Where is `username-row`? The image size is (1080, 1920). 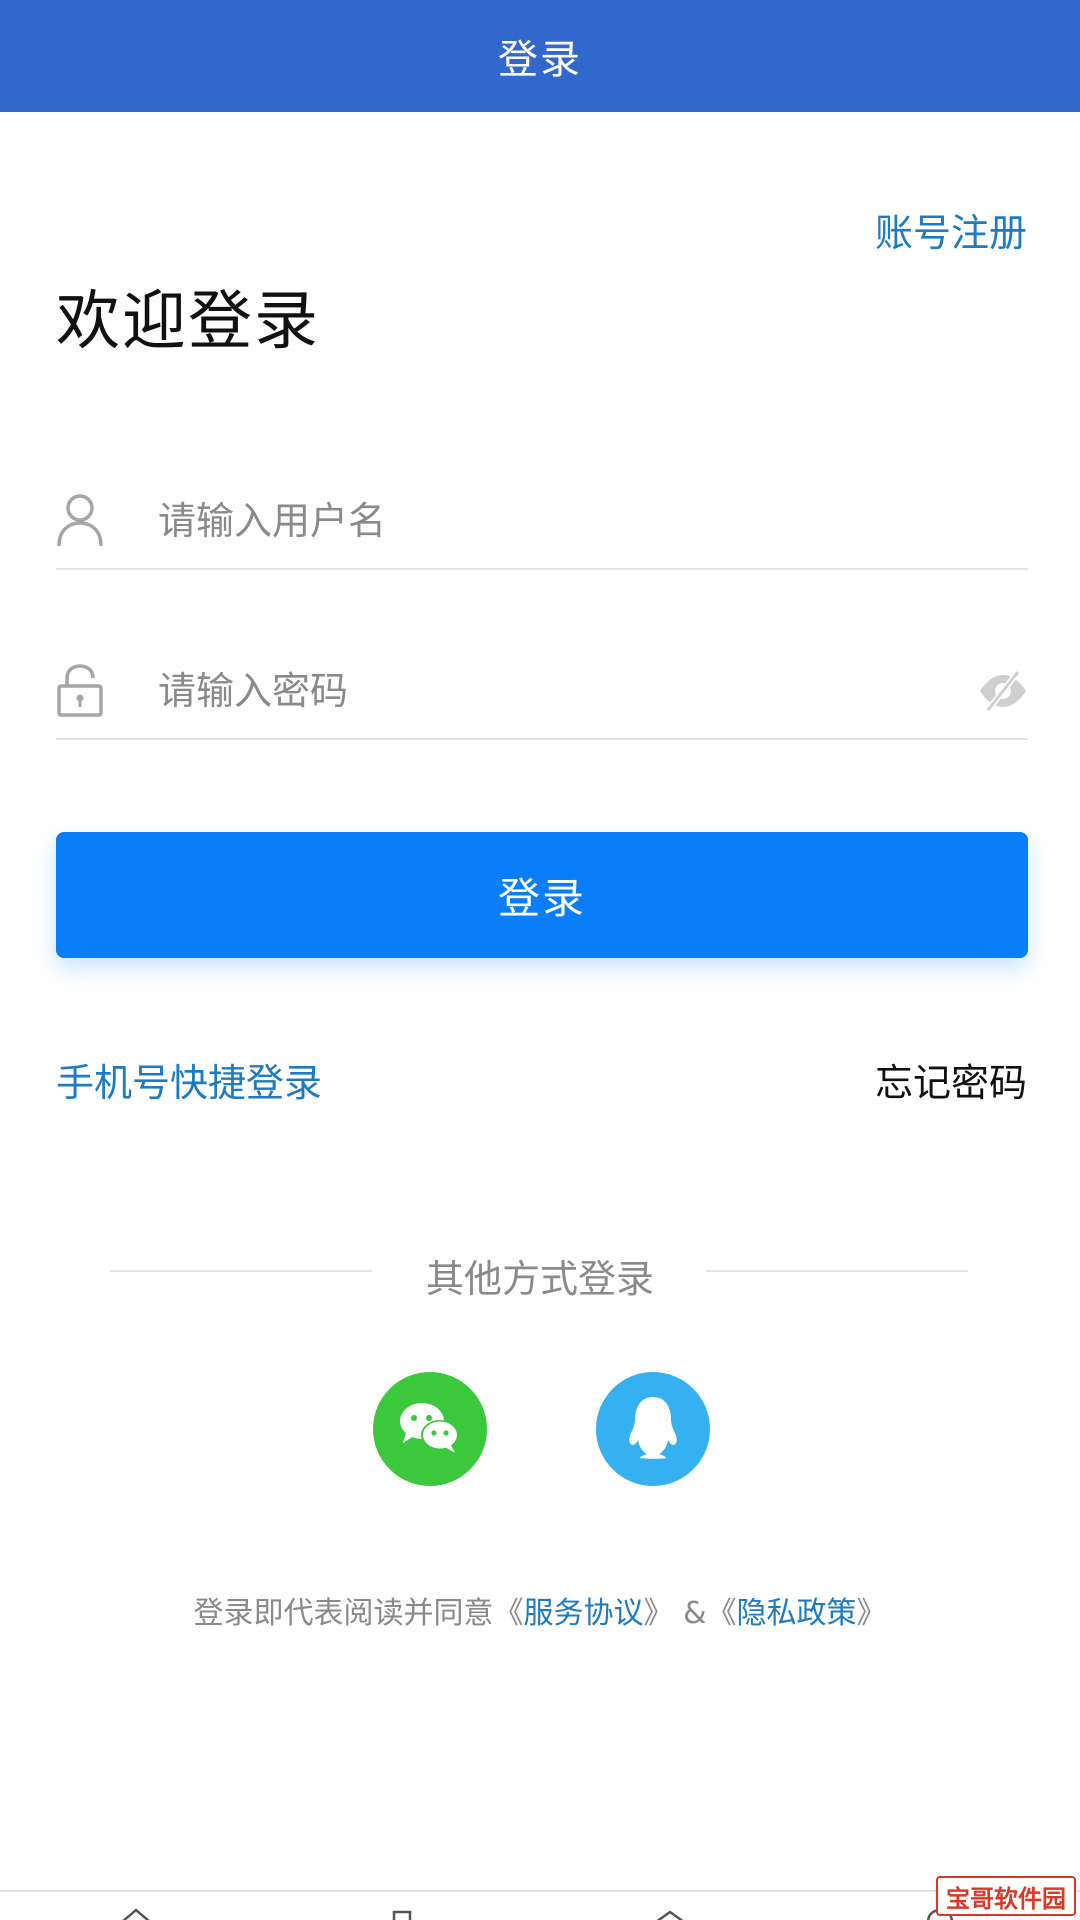 username-row is located at coordinates (542, 524).